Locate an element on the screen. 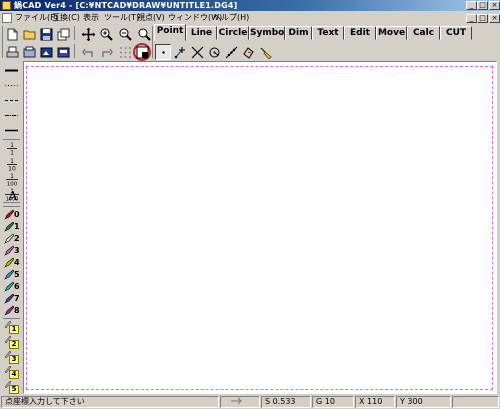  layer-3: 3 is located at coordinates (12, 357).